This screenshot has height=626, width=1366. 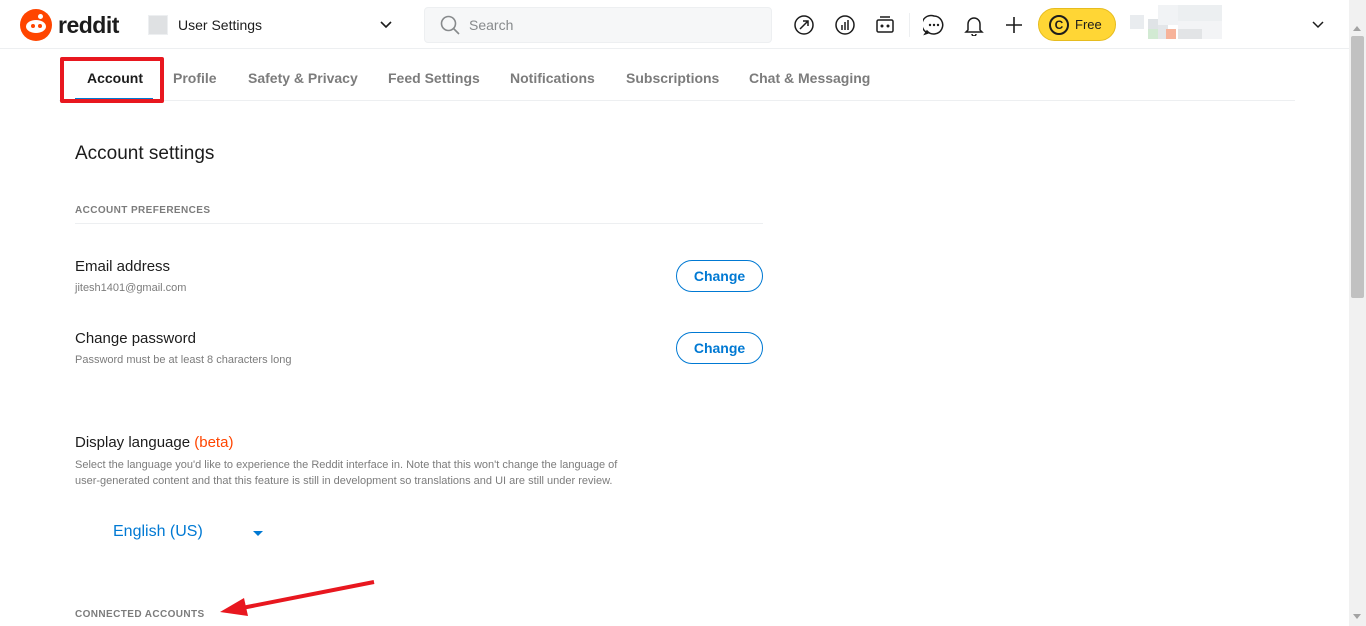 I want to click on chat-button, so click(x=934, y=25).